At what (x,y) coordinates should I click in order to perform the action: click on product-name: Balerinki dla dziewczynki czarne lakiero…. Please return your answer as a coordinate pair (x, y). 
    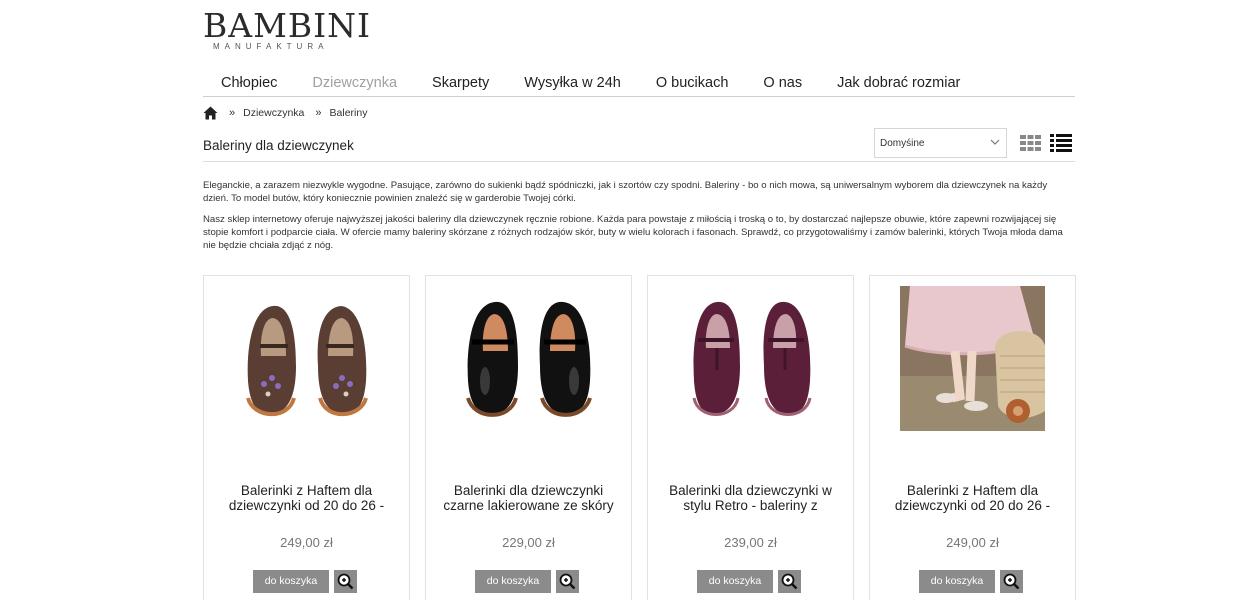
    Looking at the image, I should click on (528, 498).